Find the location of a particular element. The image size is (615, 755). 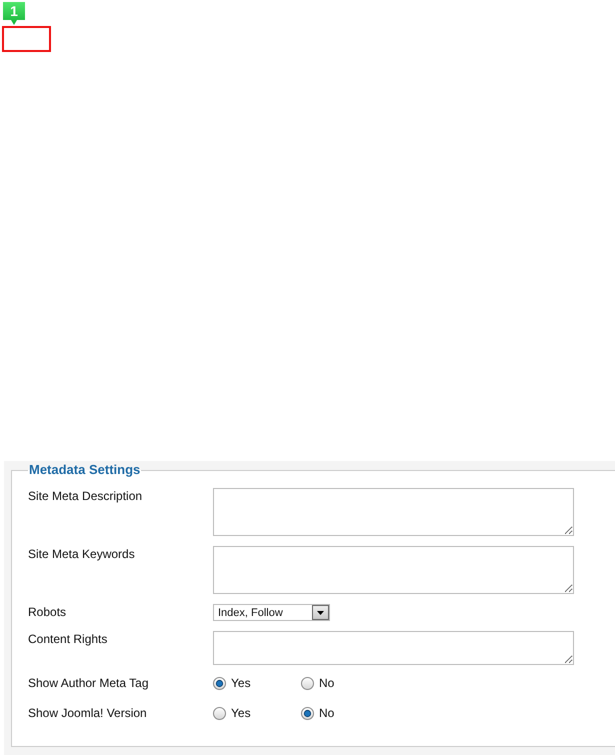

field-label: Robots is located at coordinates (47, 611).